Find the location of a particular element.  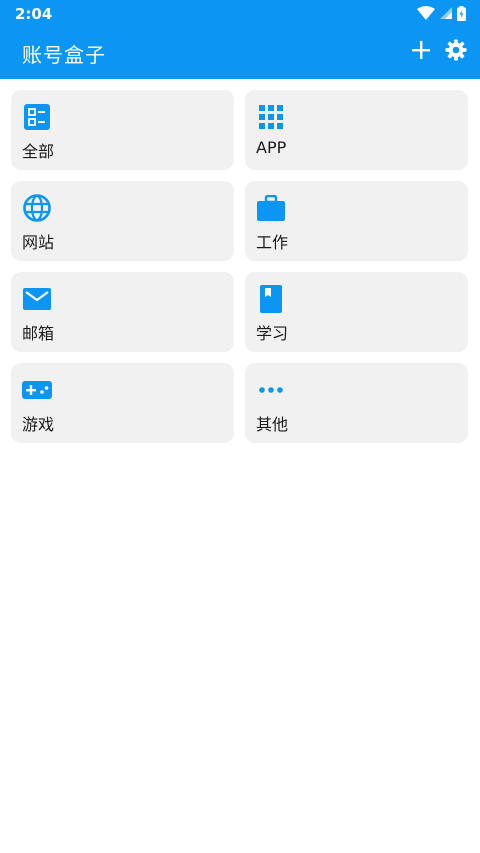

category-label: 全部 is located at coordinates (38, 151).